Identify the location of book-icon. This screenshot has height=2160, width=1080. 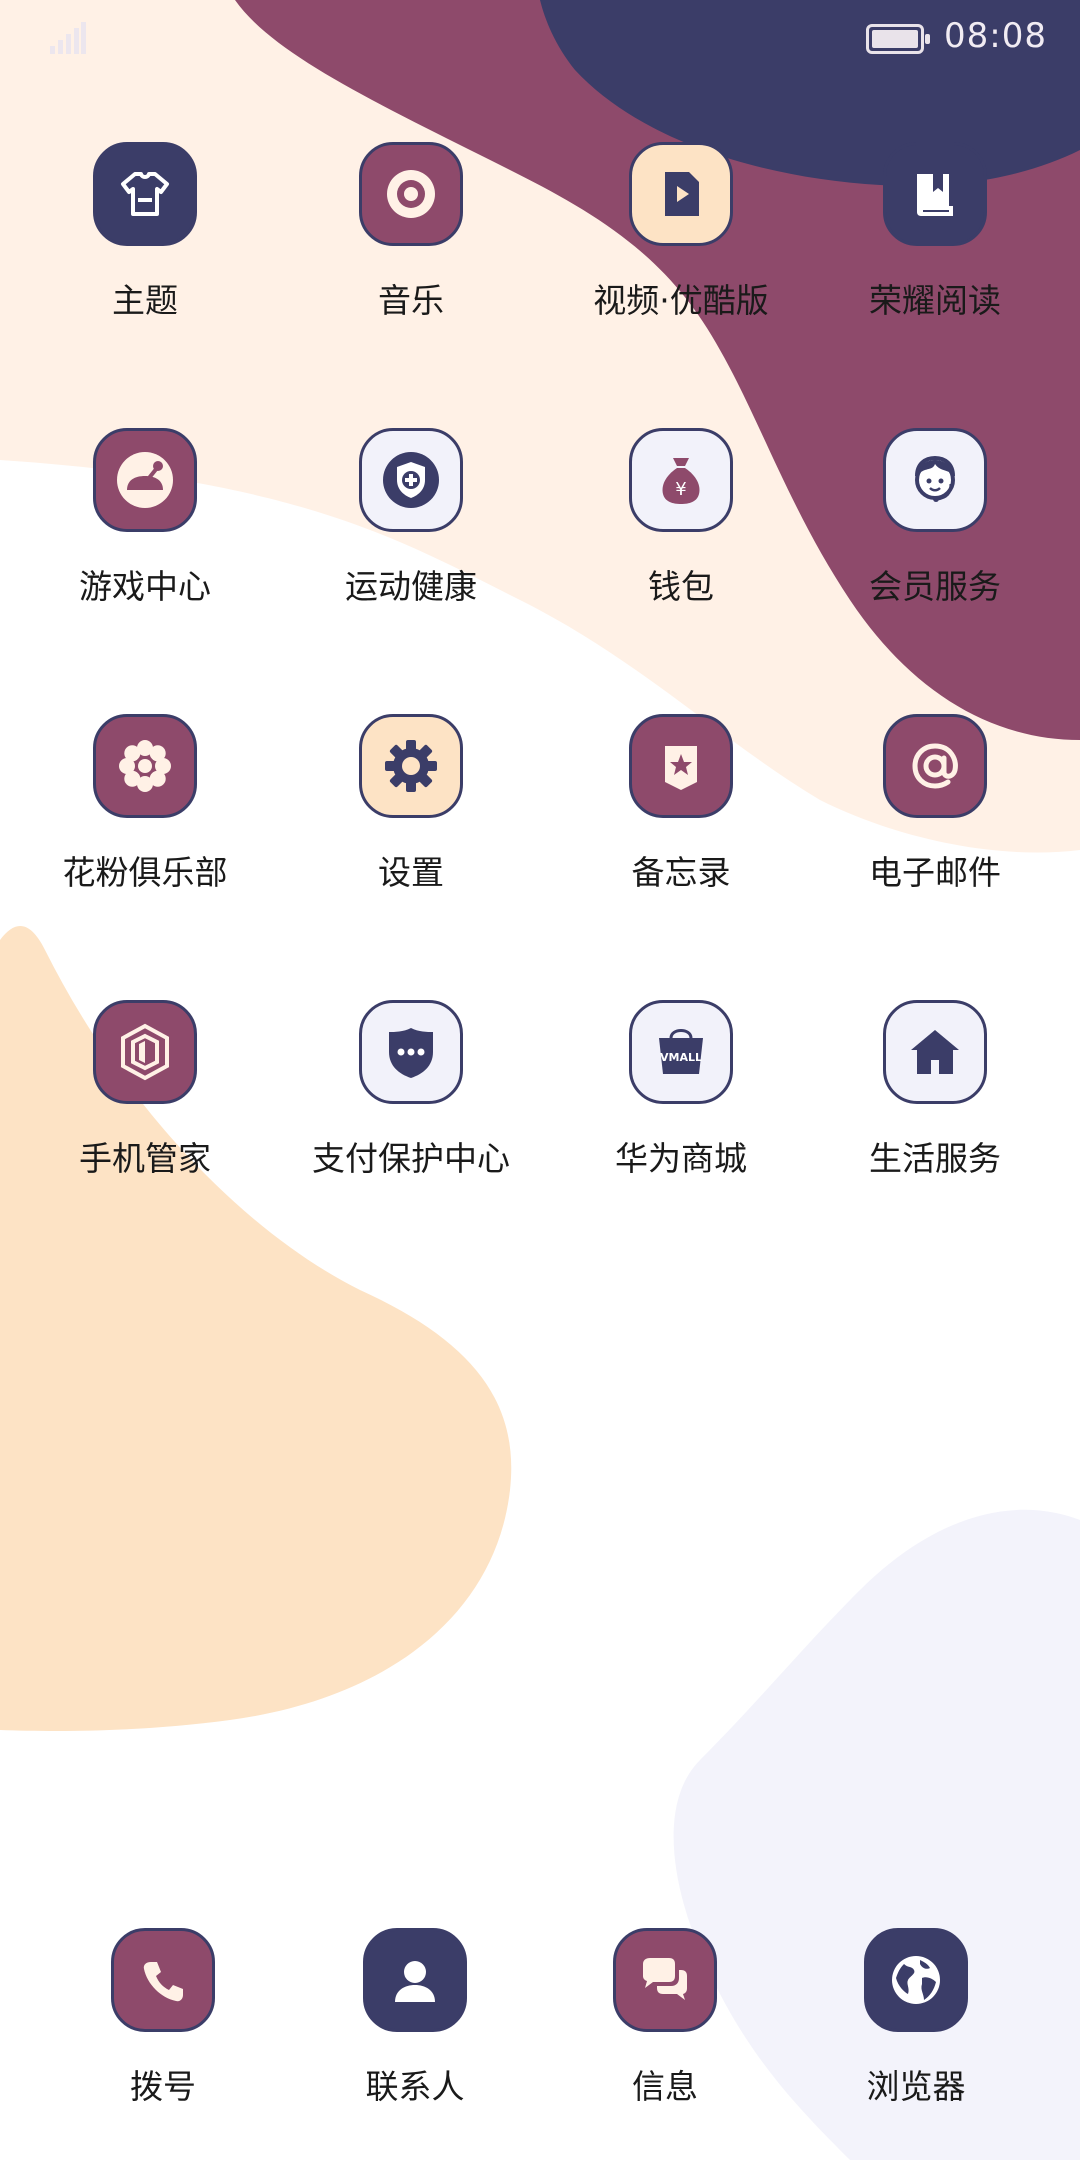
(935, 194).